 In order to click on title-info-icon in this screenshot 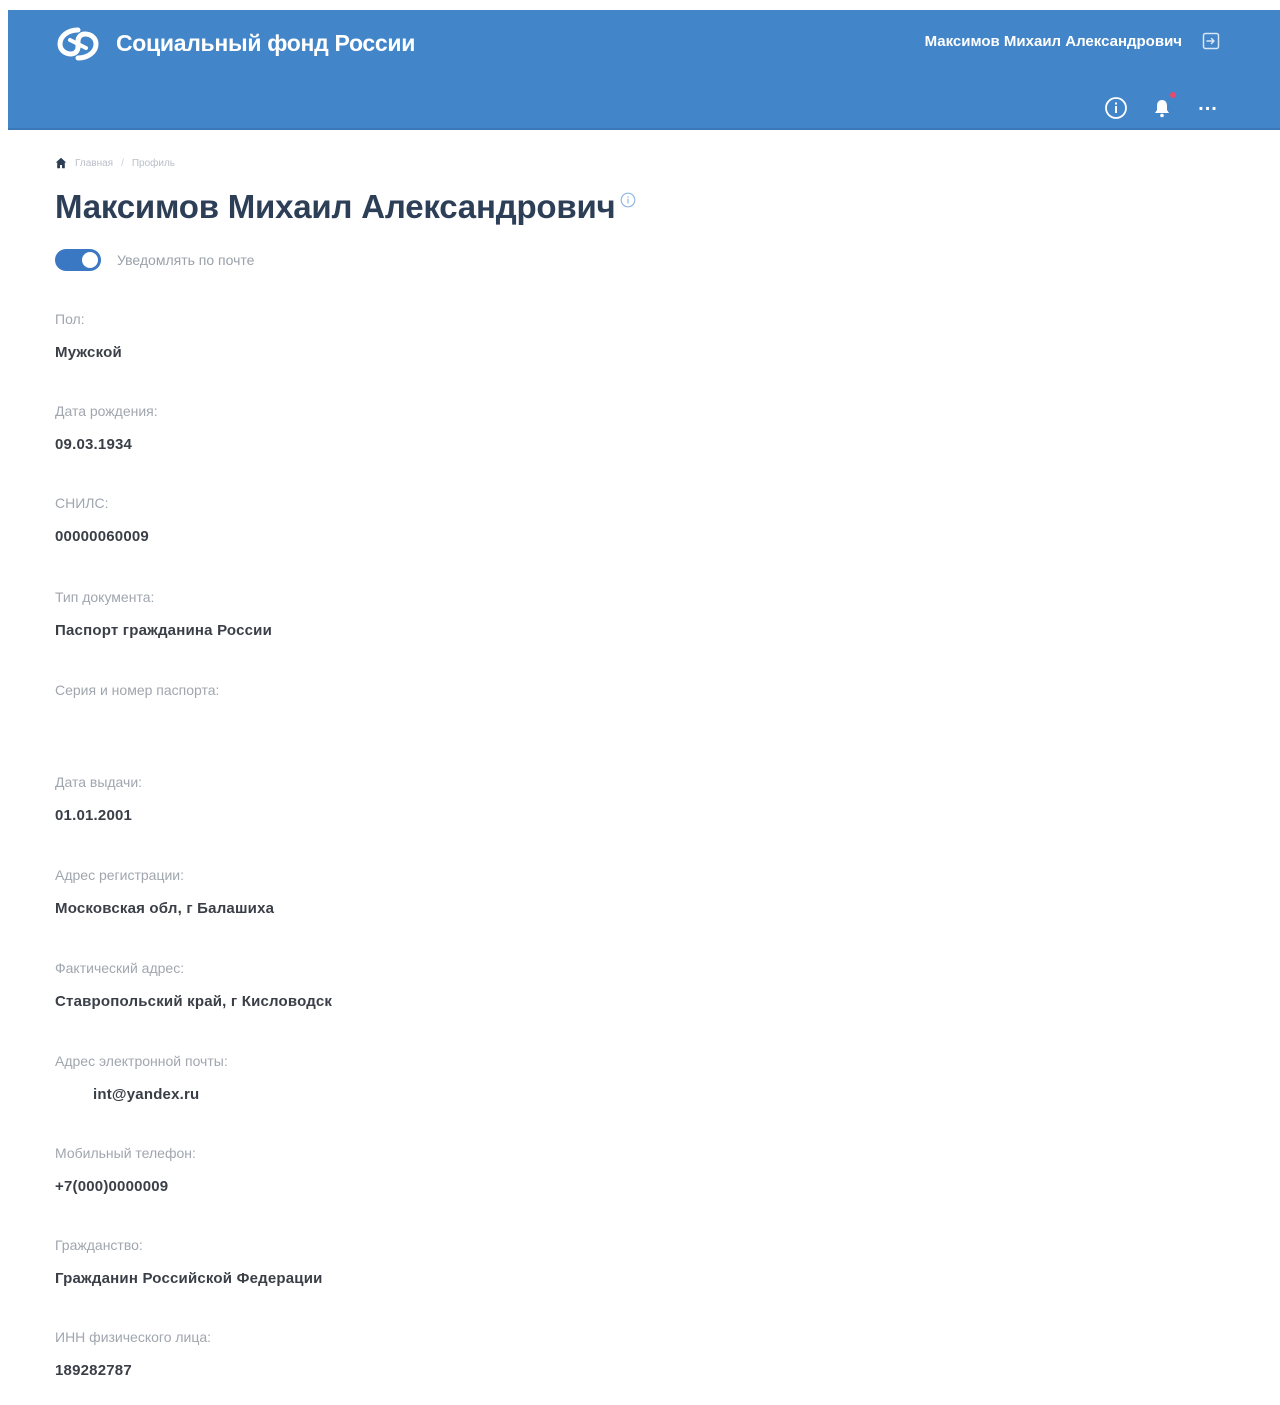, I will do `click(628, 200)`.